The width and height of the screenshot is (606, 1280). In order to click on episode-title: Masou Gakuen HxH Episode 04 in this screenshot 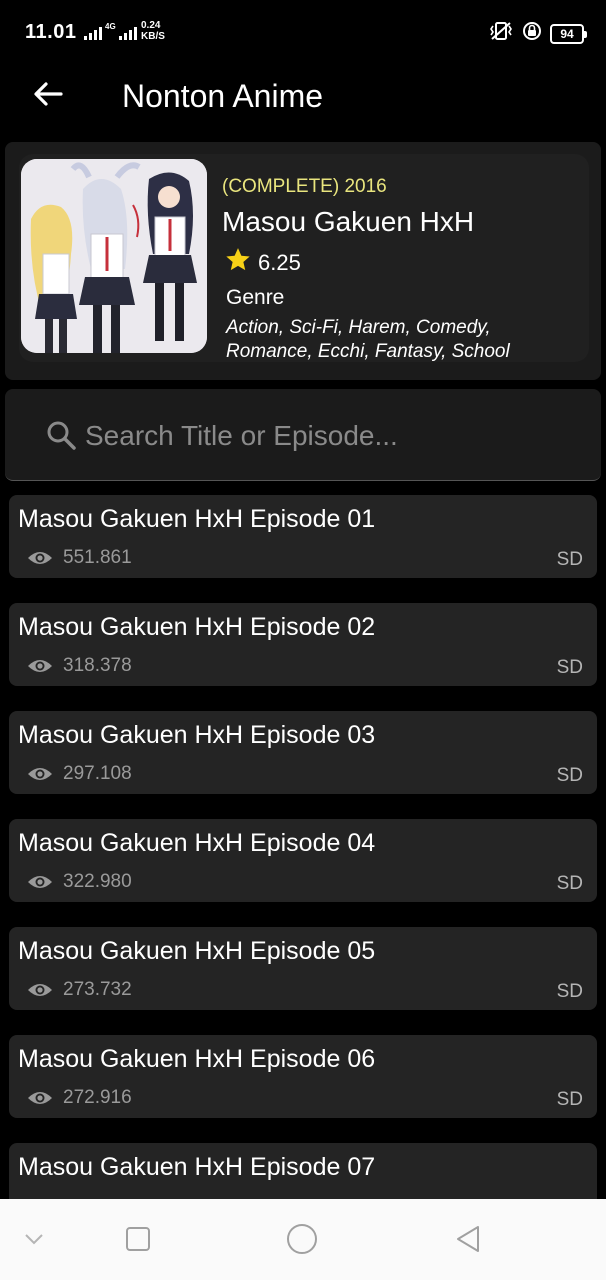, I will do `click(197, 843)`.